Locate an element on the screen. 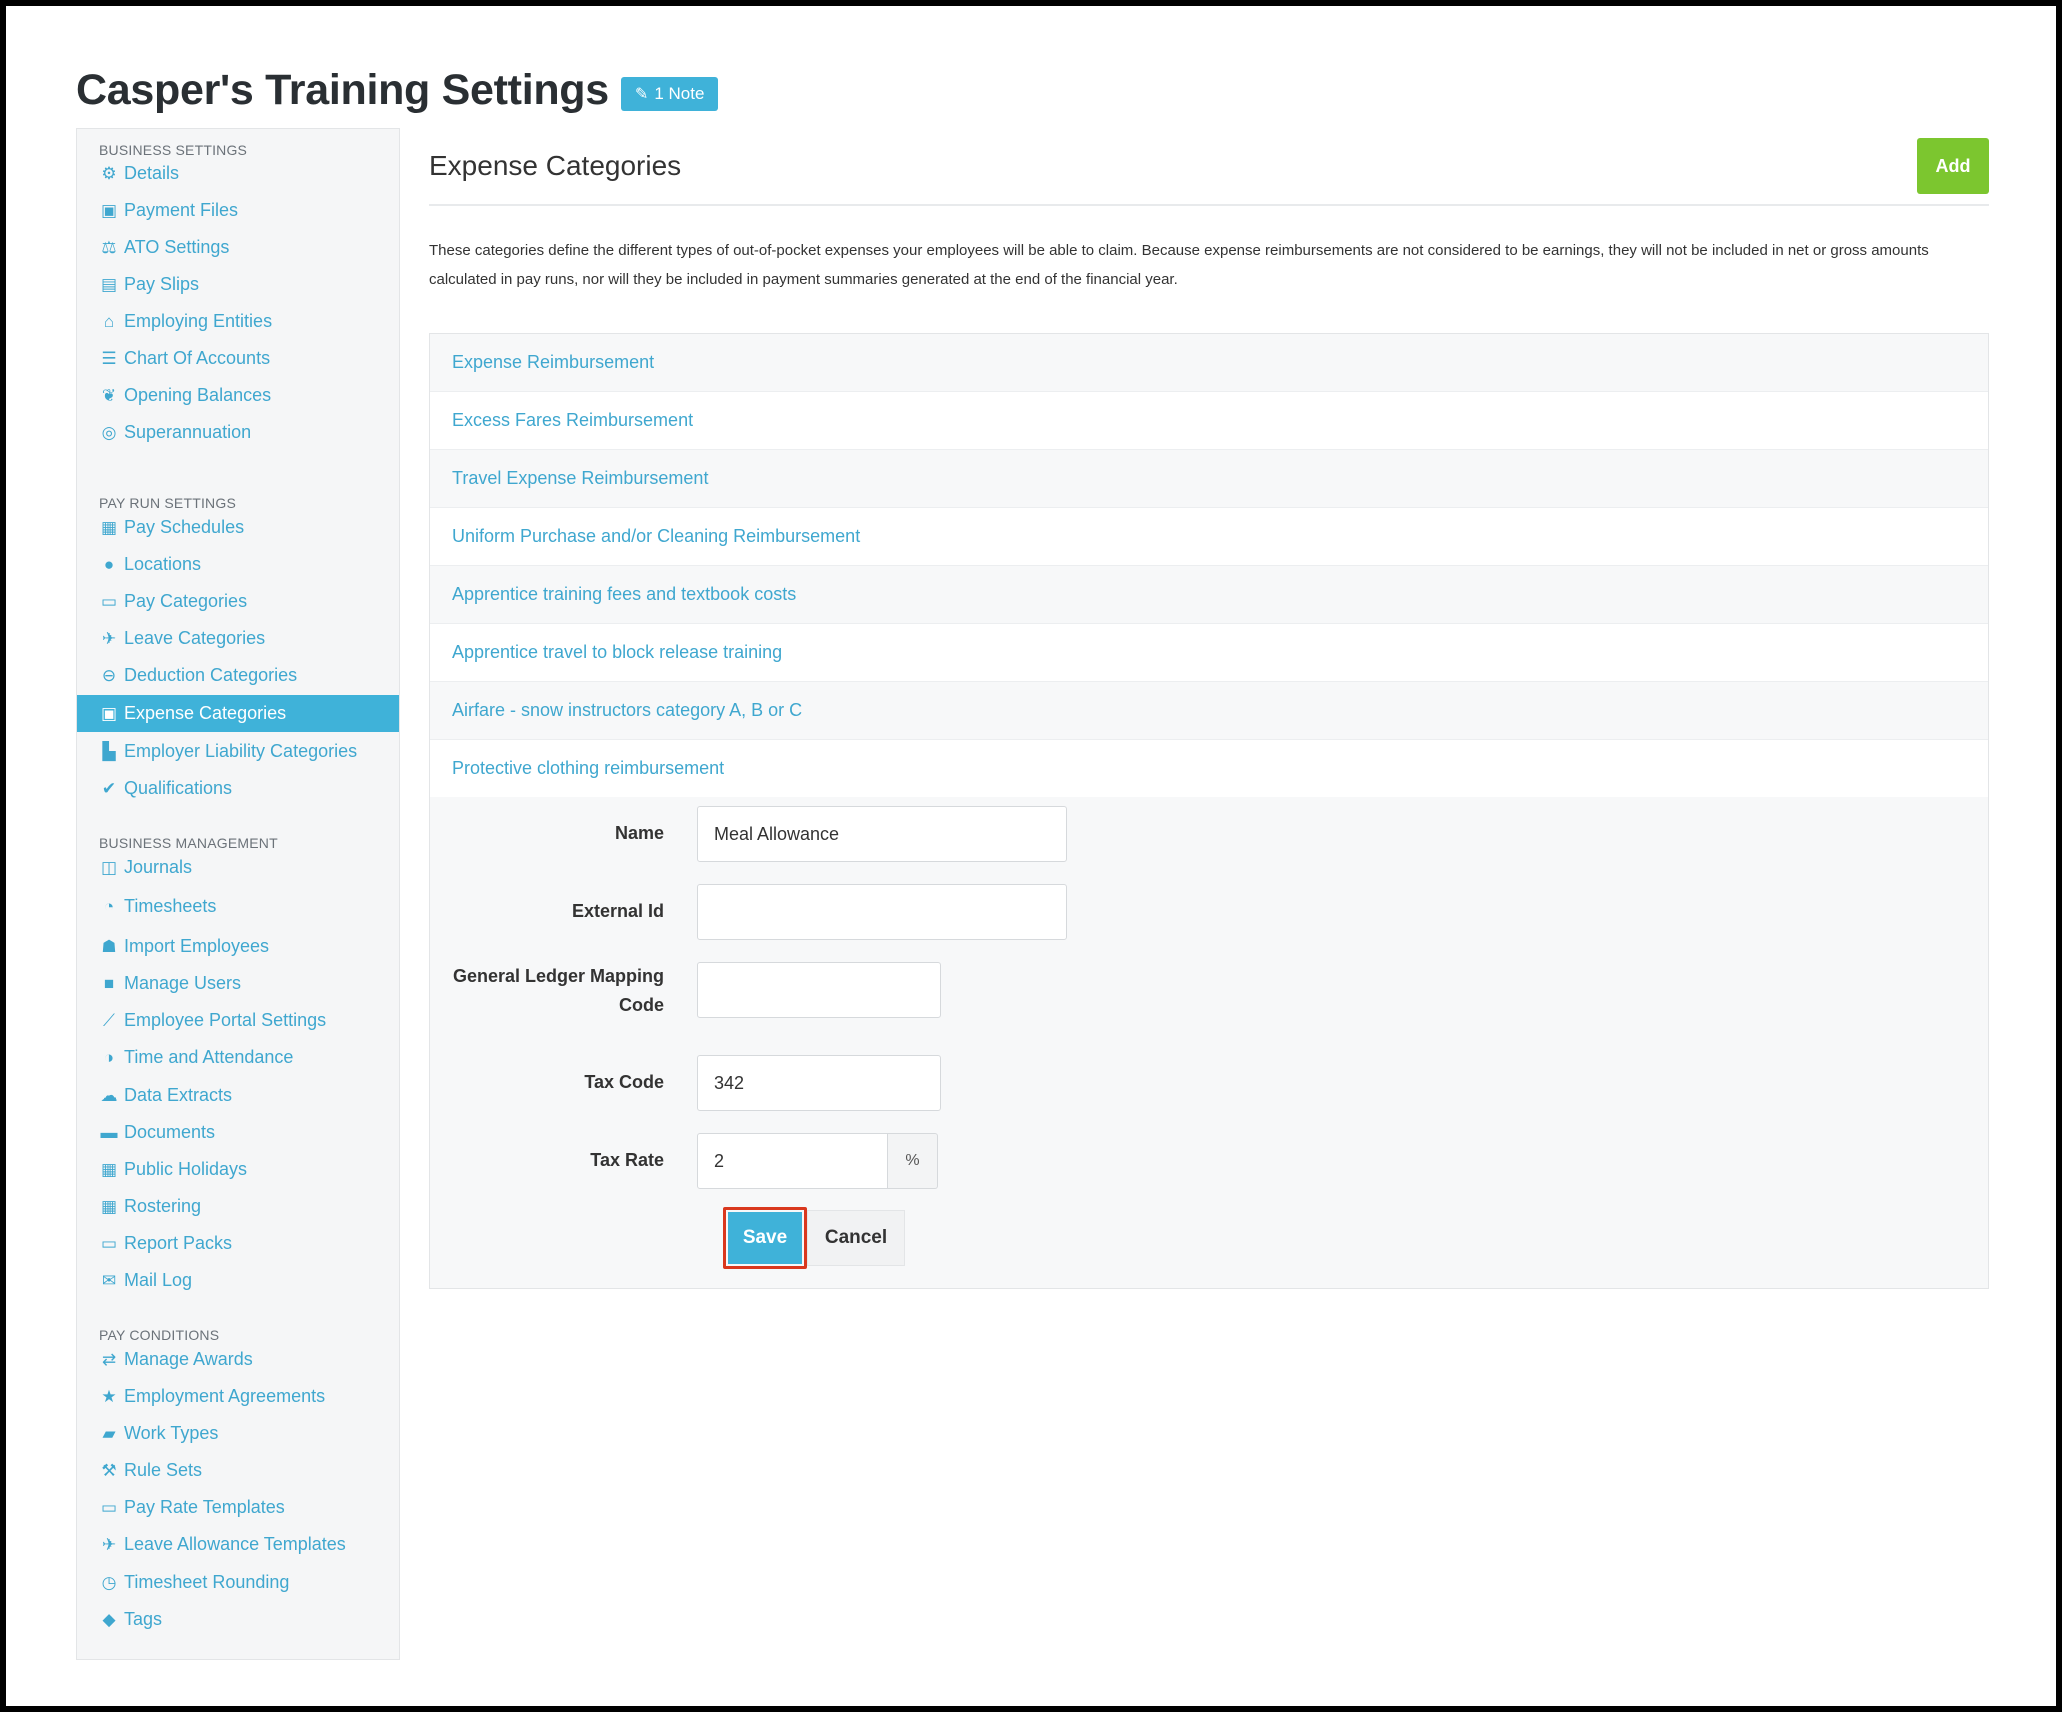 The image size is (2062, 1712). lifebuoy-icon: ◎ is located at coordinates (109, 432).